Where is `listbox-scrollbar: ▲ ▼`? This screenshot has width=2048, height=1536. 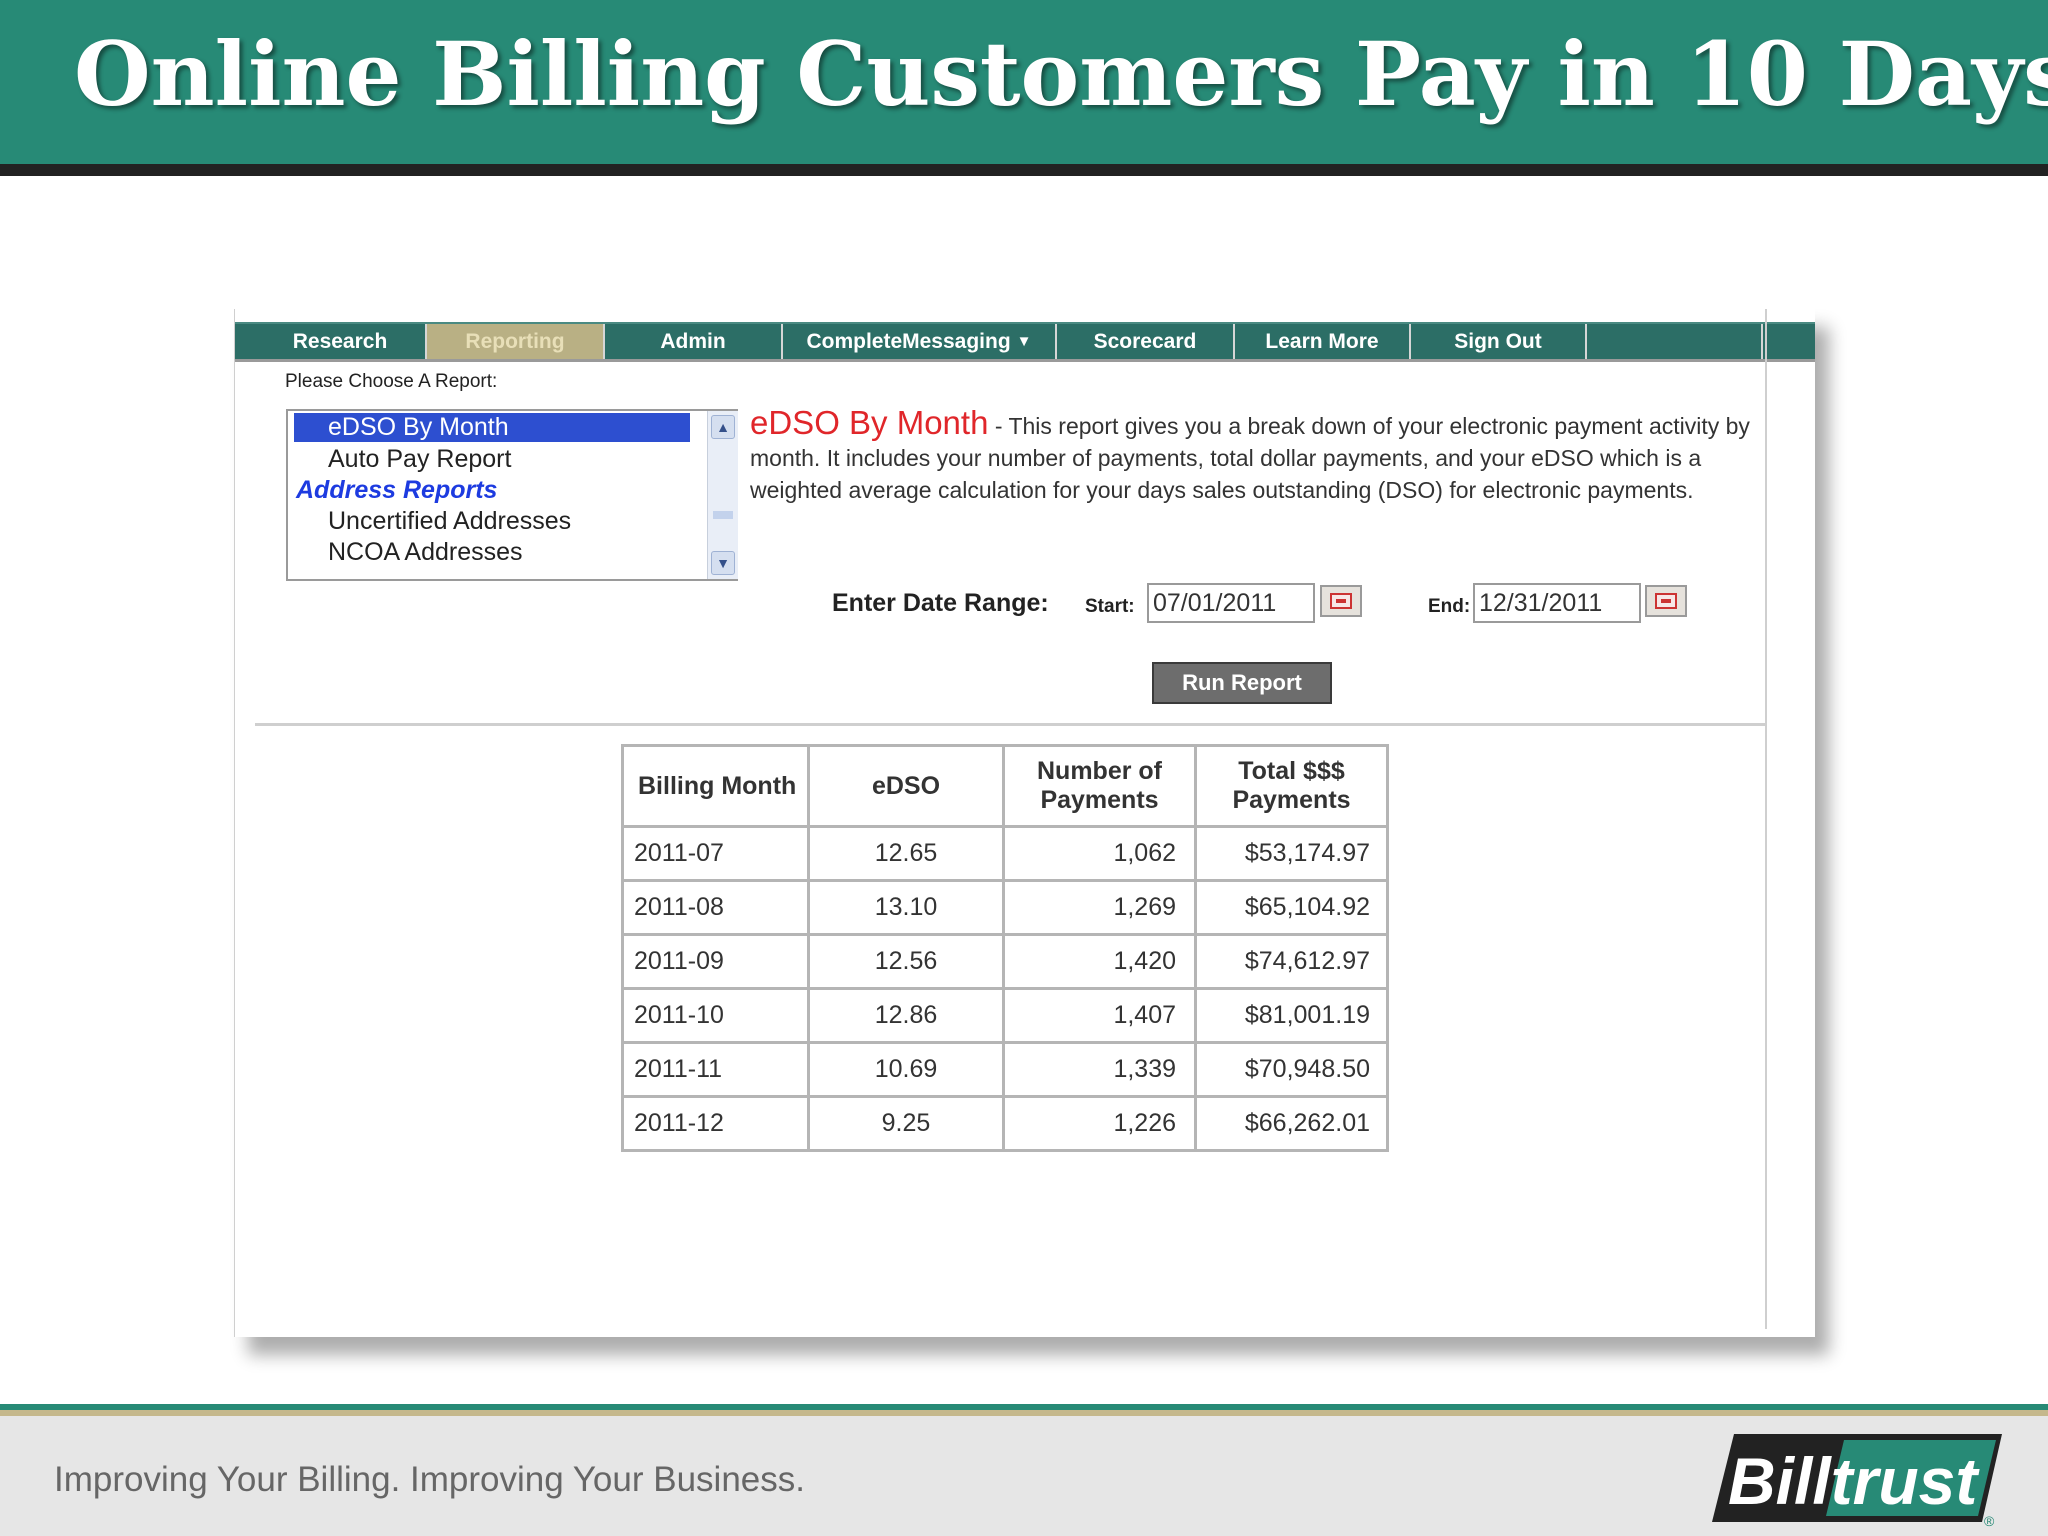 listbox-scrollbar: ▲ ▼ is located at coordinates (722, 495).